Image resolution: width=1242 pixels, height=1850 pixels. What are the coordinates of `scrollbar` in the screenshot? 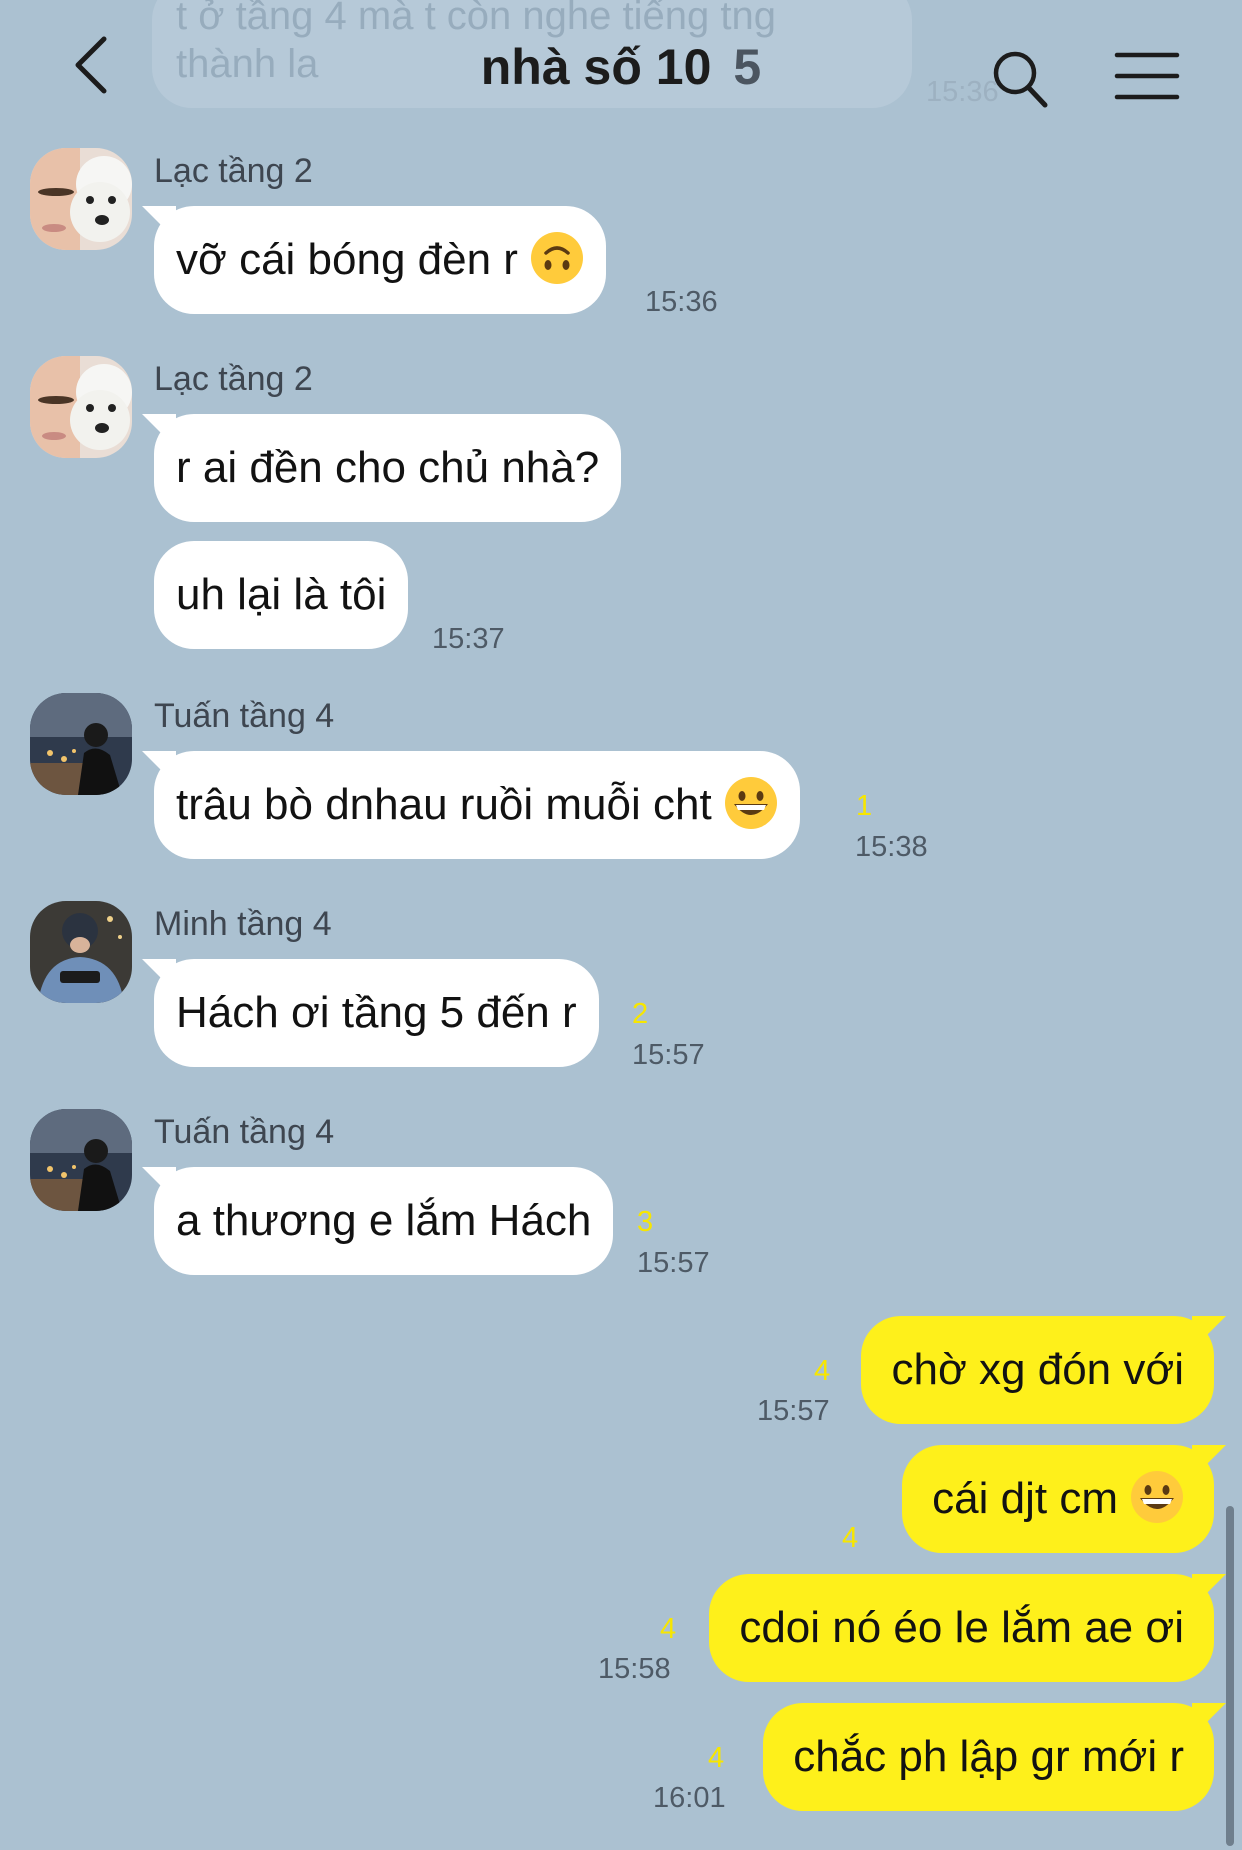 It's located at (1230, 1676).